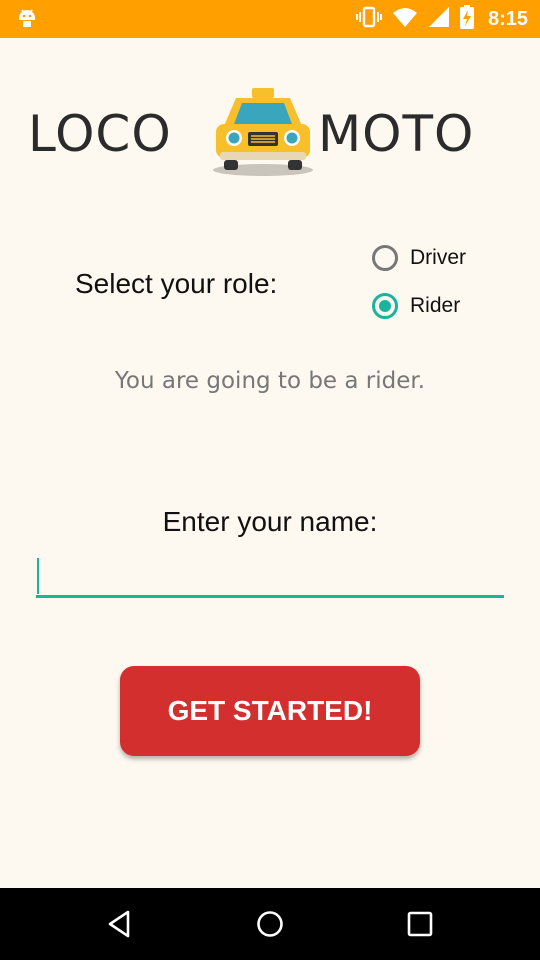  I want to click on logo-text-left: LOCO, so click(100, 134).